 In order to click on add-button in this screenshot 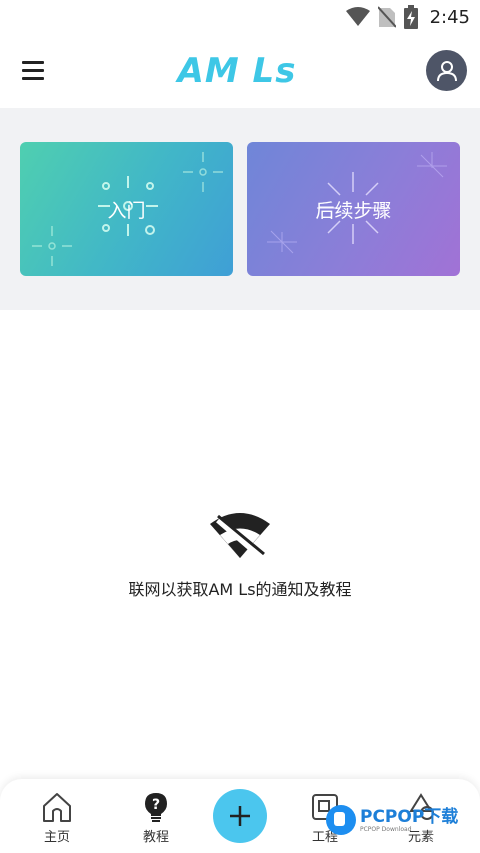, I will do `click(240, 816)`.